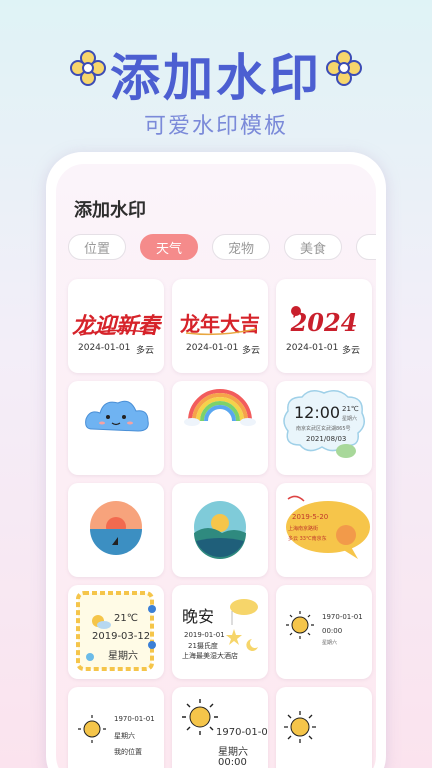 This screenshot has height=768, width=432. Describe the element at coordinates (300, 727) in the screenshot. I see `sun-icon` at that location.